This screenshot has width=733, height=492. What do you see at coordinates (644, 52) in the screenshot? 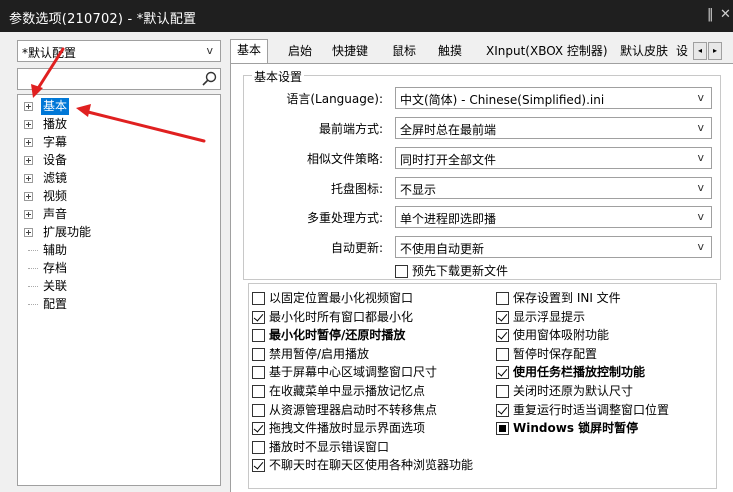
I see `tab: 默认皮肤` at bounding box center [644, 52].